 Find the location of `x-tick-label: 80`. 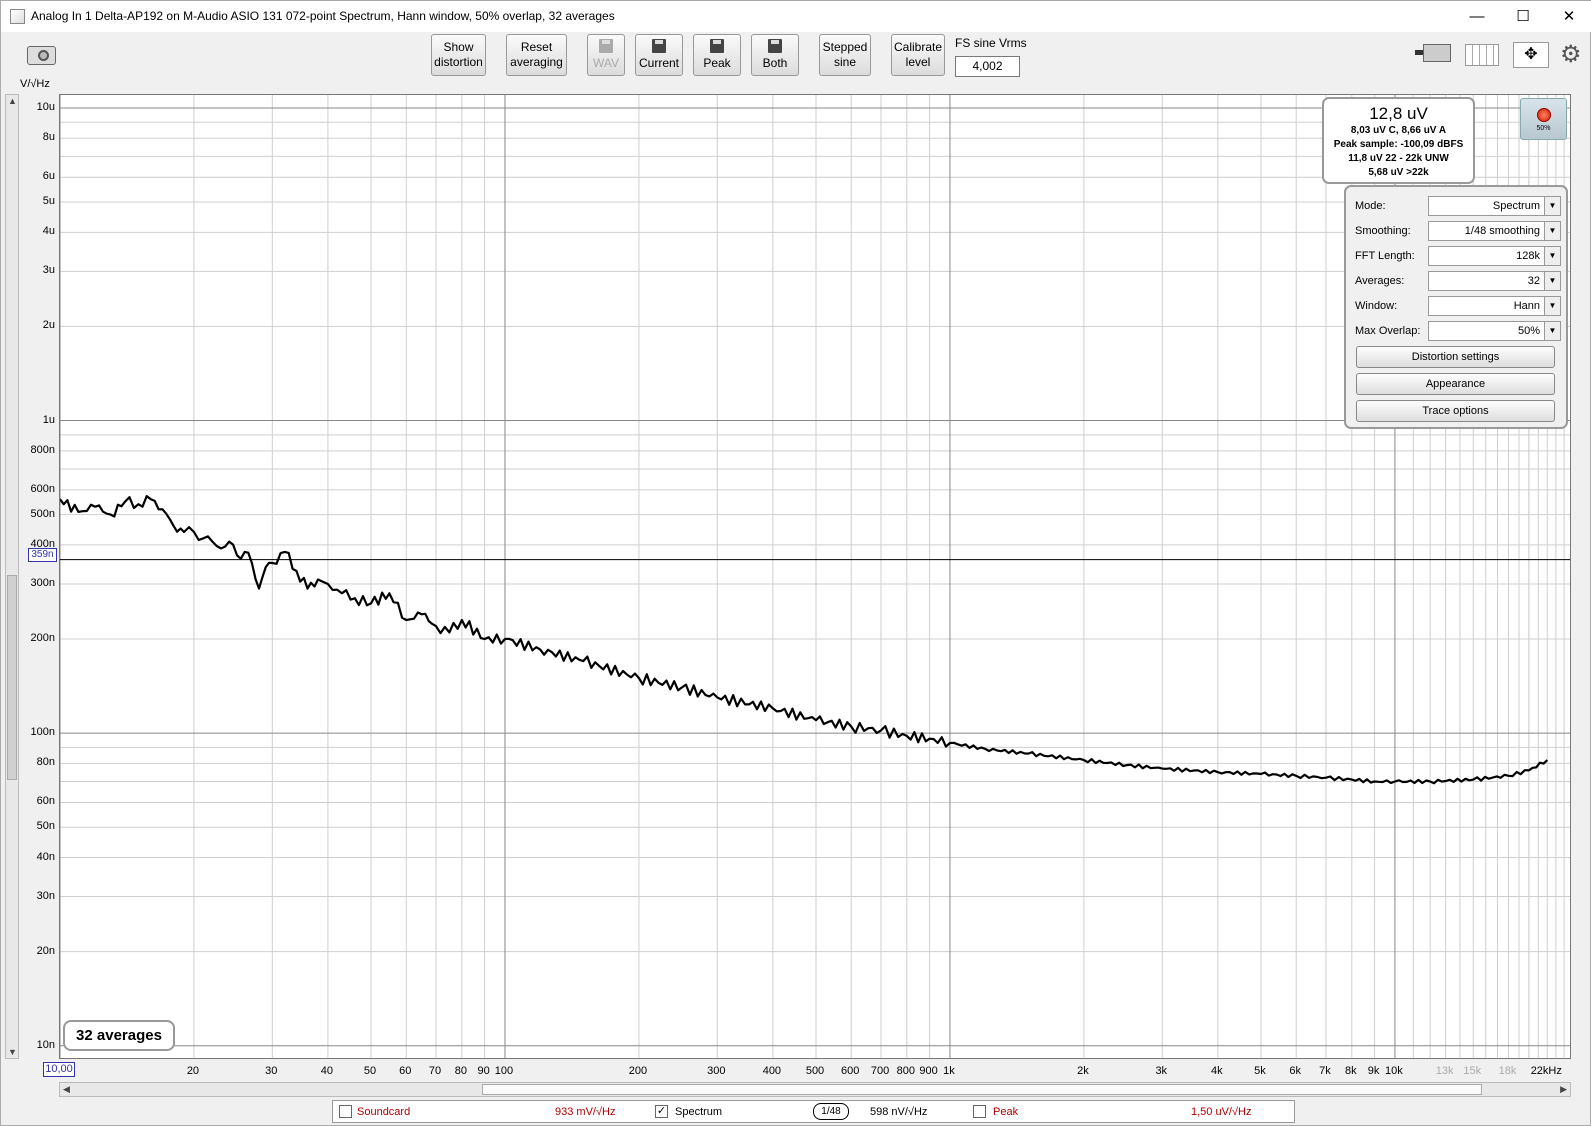

x-tick-label: 80 is located at coordinates (460, 1071).